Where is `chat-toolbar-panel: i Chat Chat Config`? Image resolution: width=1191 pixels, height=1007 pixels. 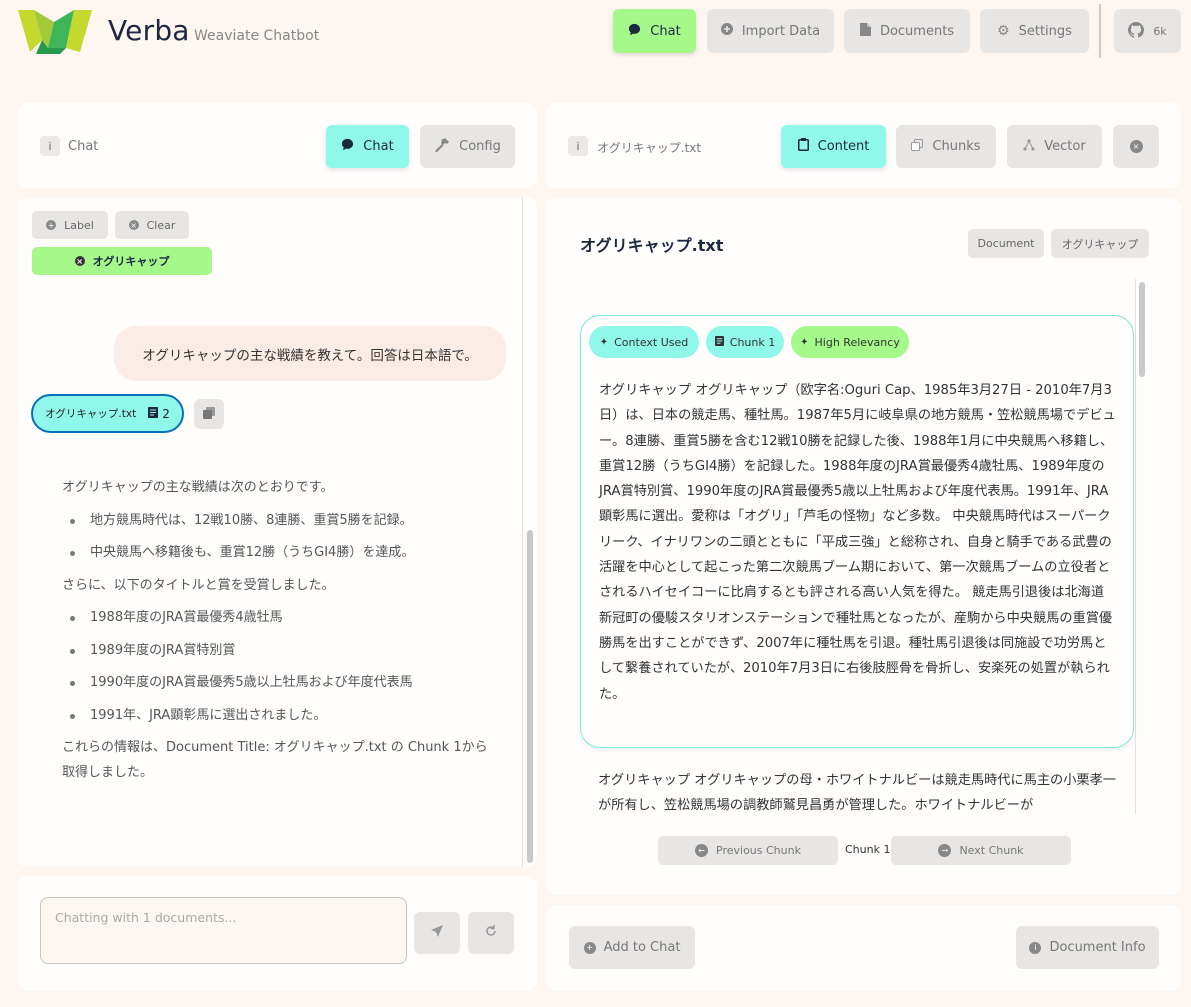 chat-toolbar-panel: i Chat Chat Config is located at coordinates (277, 145).